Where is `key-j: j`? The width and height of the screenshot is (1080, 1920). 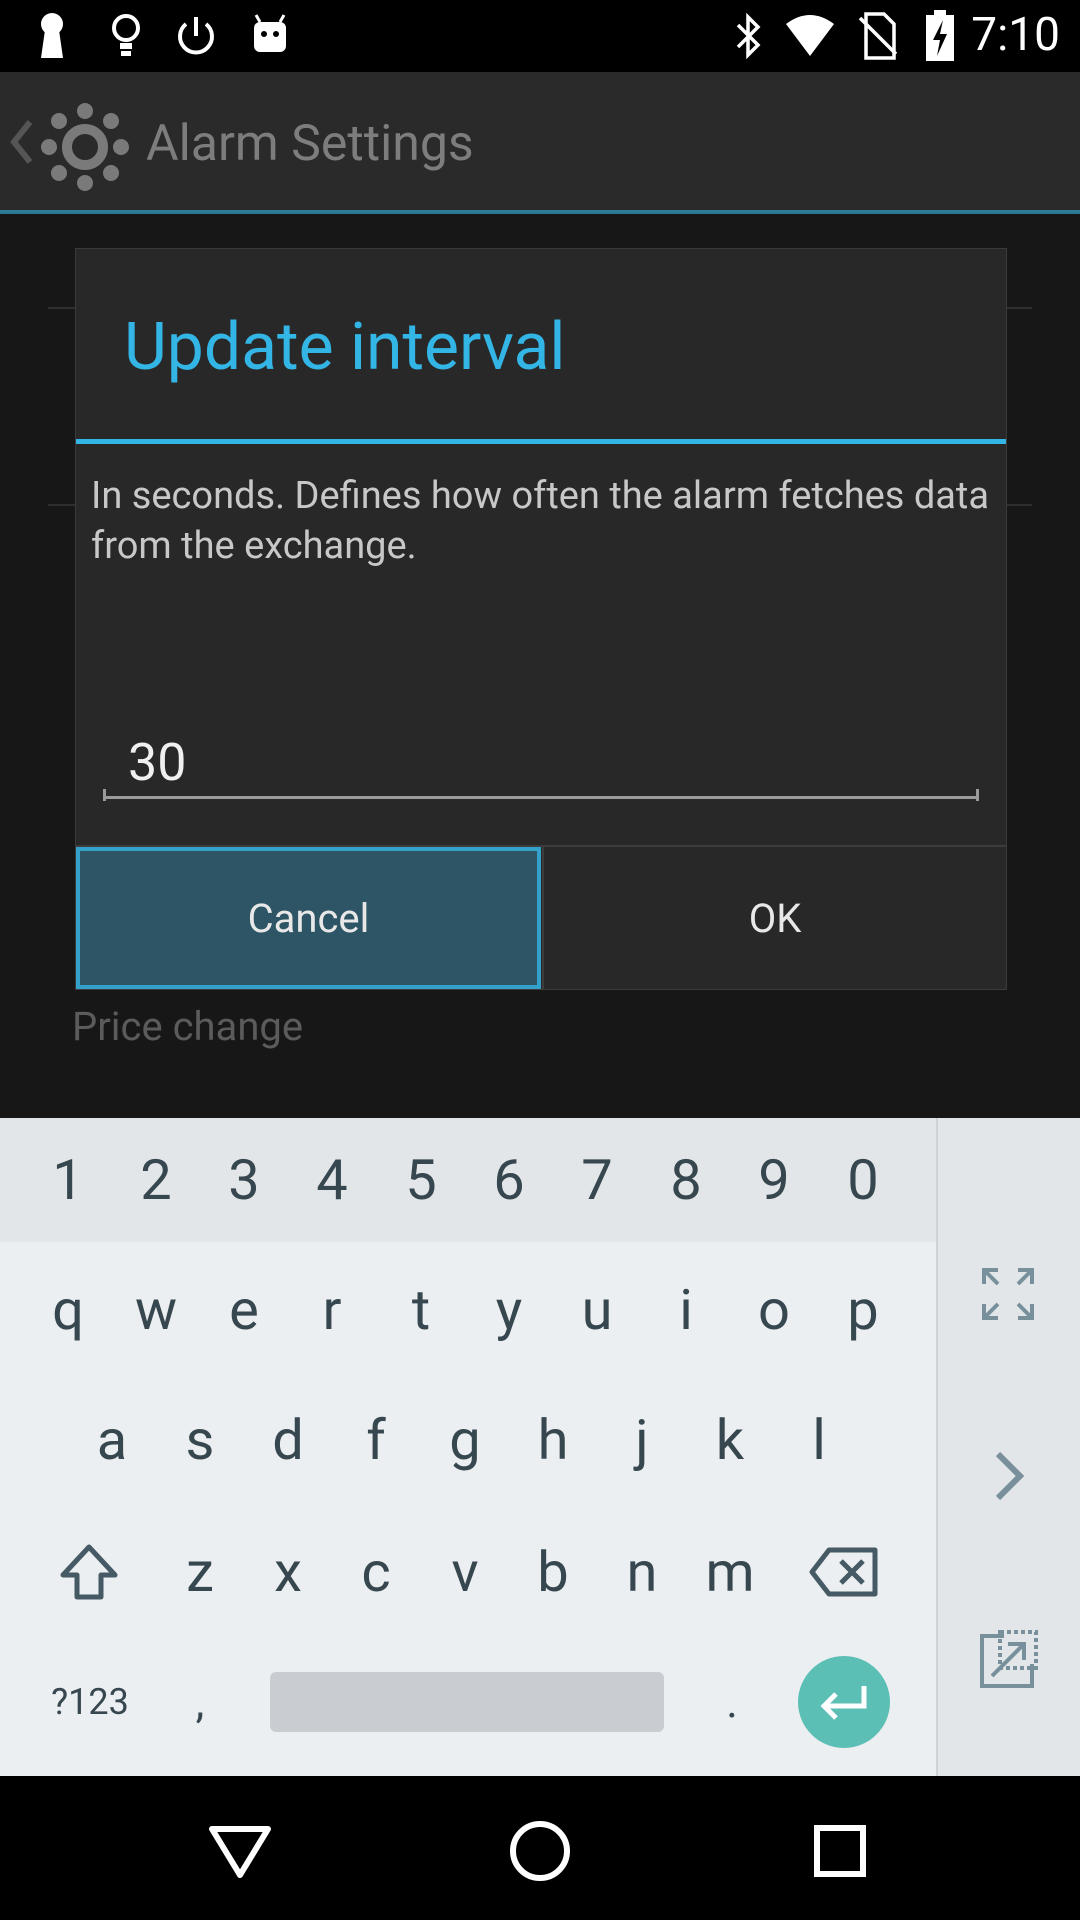
key-j: j is located at coordinates (642, 1440).